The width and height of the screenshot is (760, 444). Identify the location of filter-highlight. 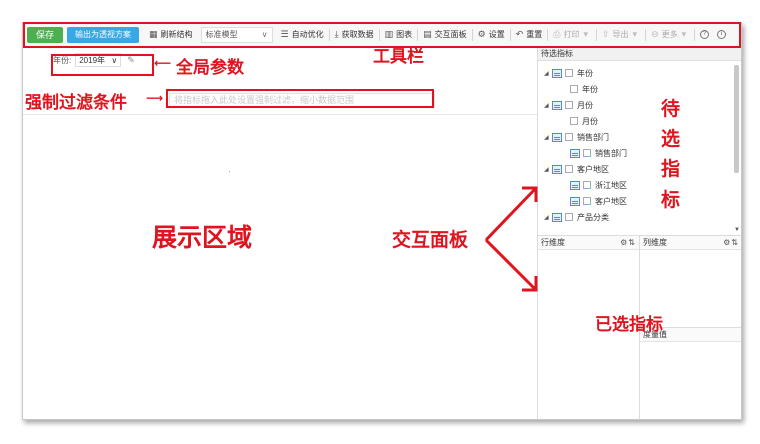
(300, 98).